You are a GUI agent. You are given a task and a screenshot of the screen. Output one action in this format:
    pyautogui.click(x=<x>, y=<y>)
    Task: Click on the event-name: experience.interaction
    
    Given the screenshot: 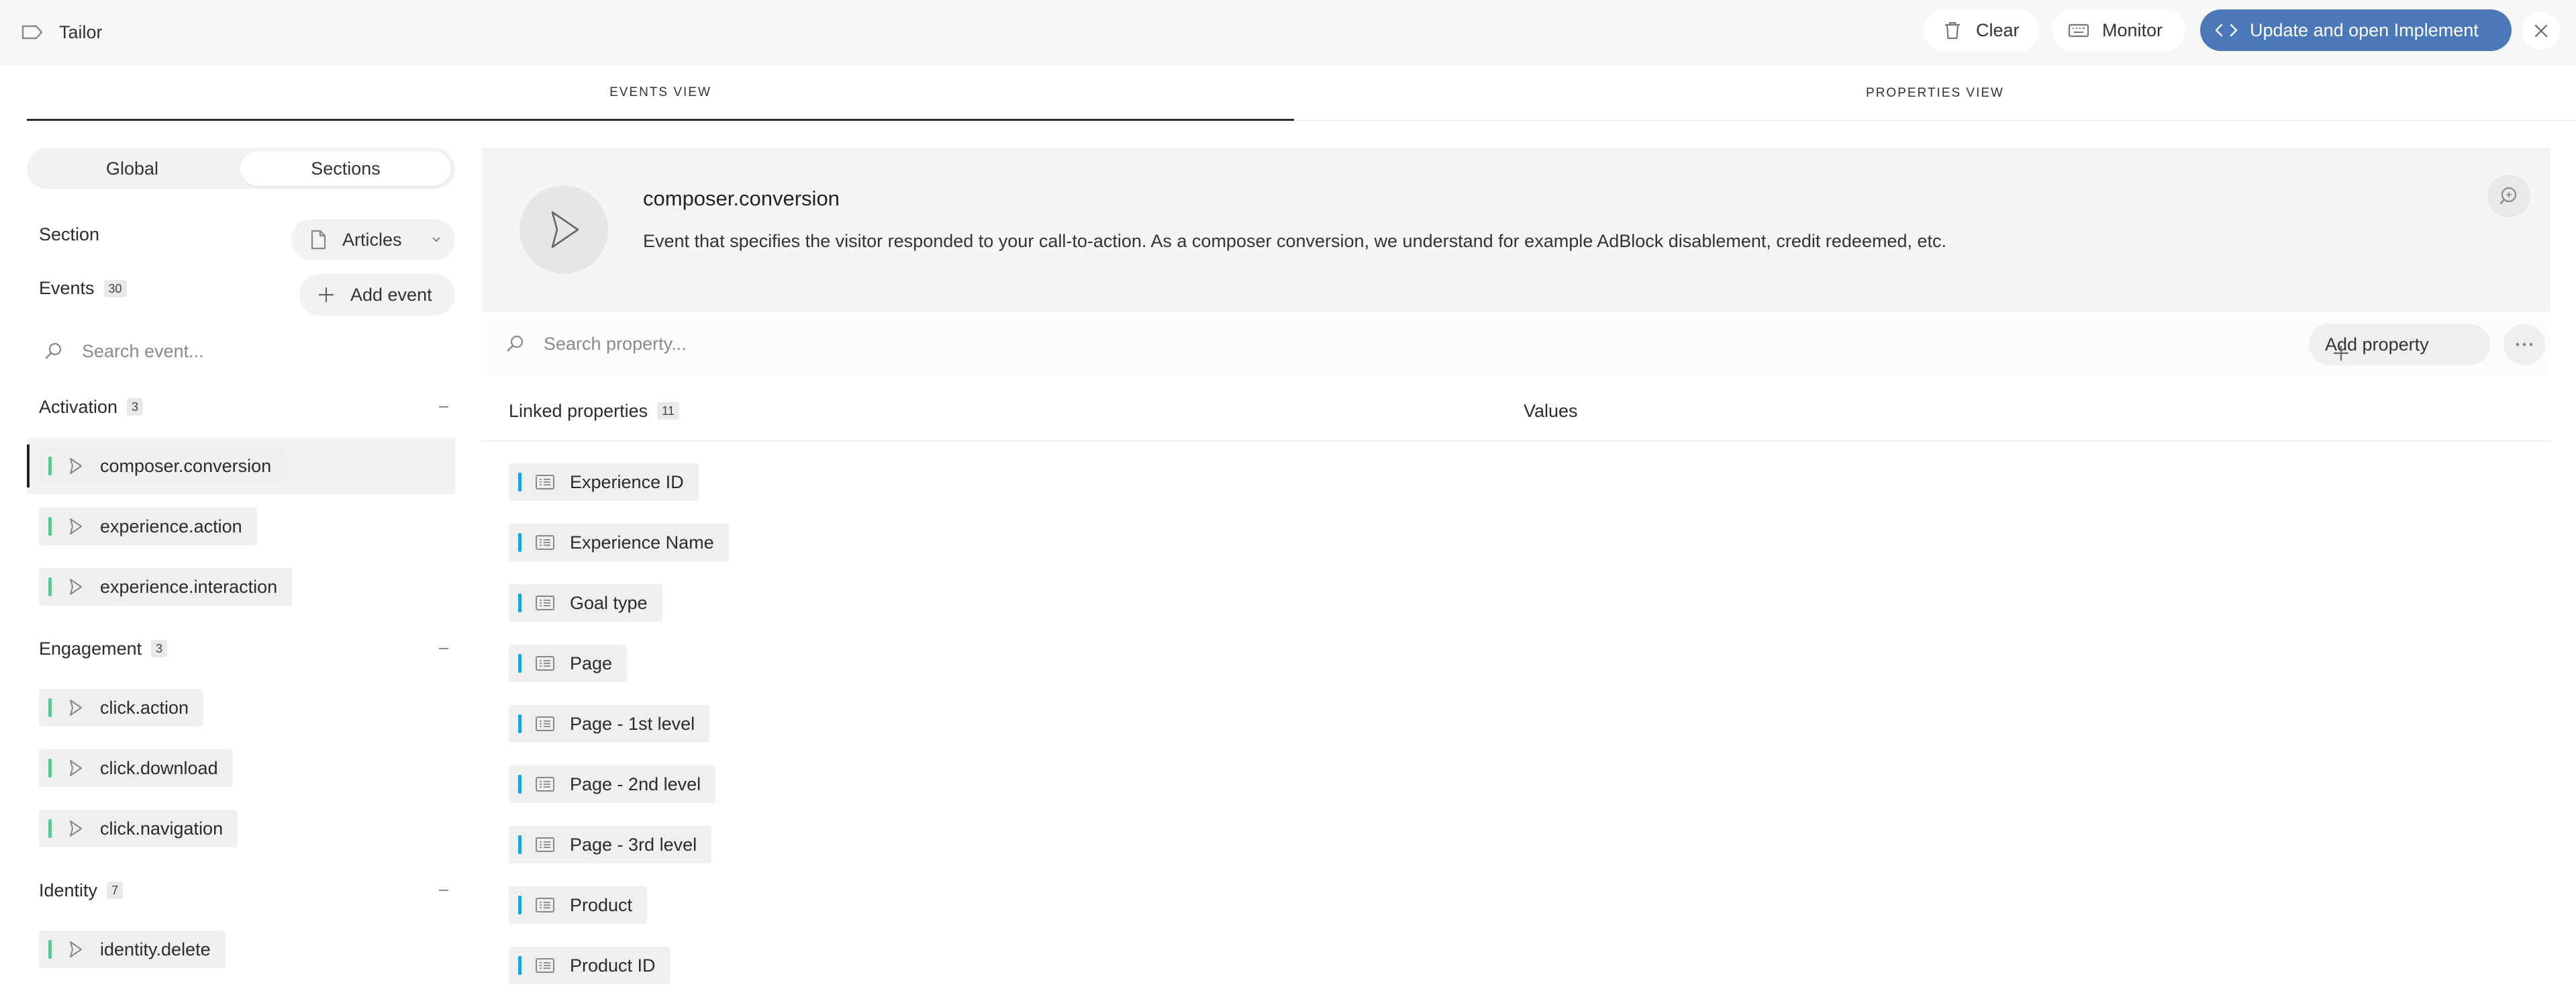 What is the action you would take?
    pyautogui.click(x=189, y=586)
    